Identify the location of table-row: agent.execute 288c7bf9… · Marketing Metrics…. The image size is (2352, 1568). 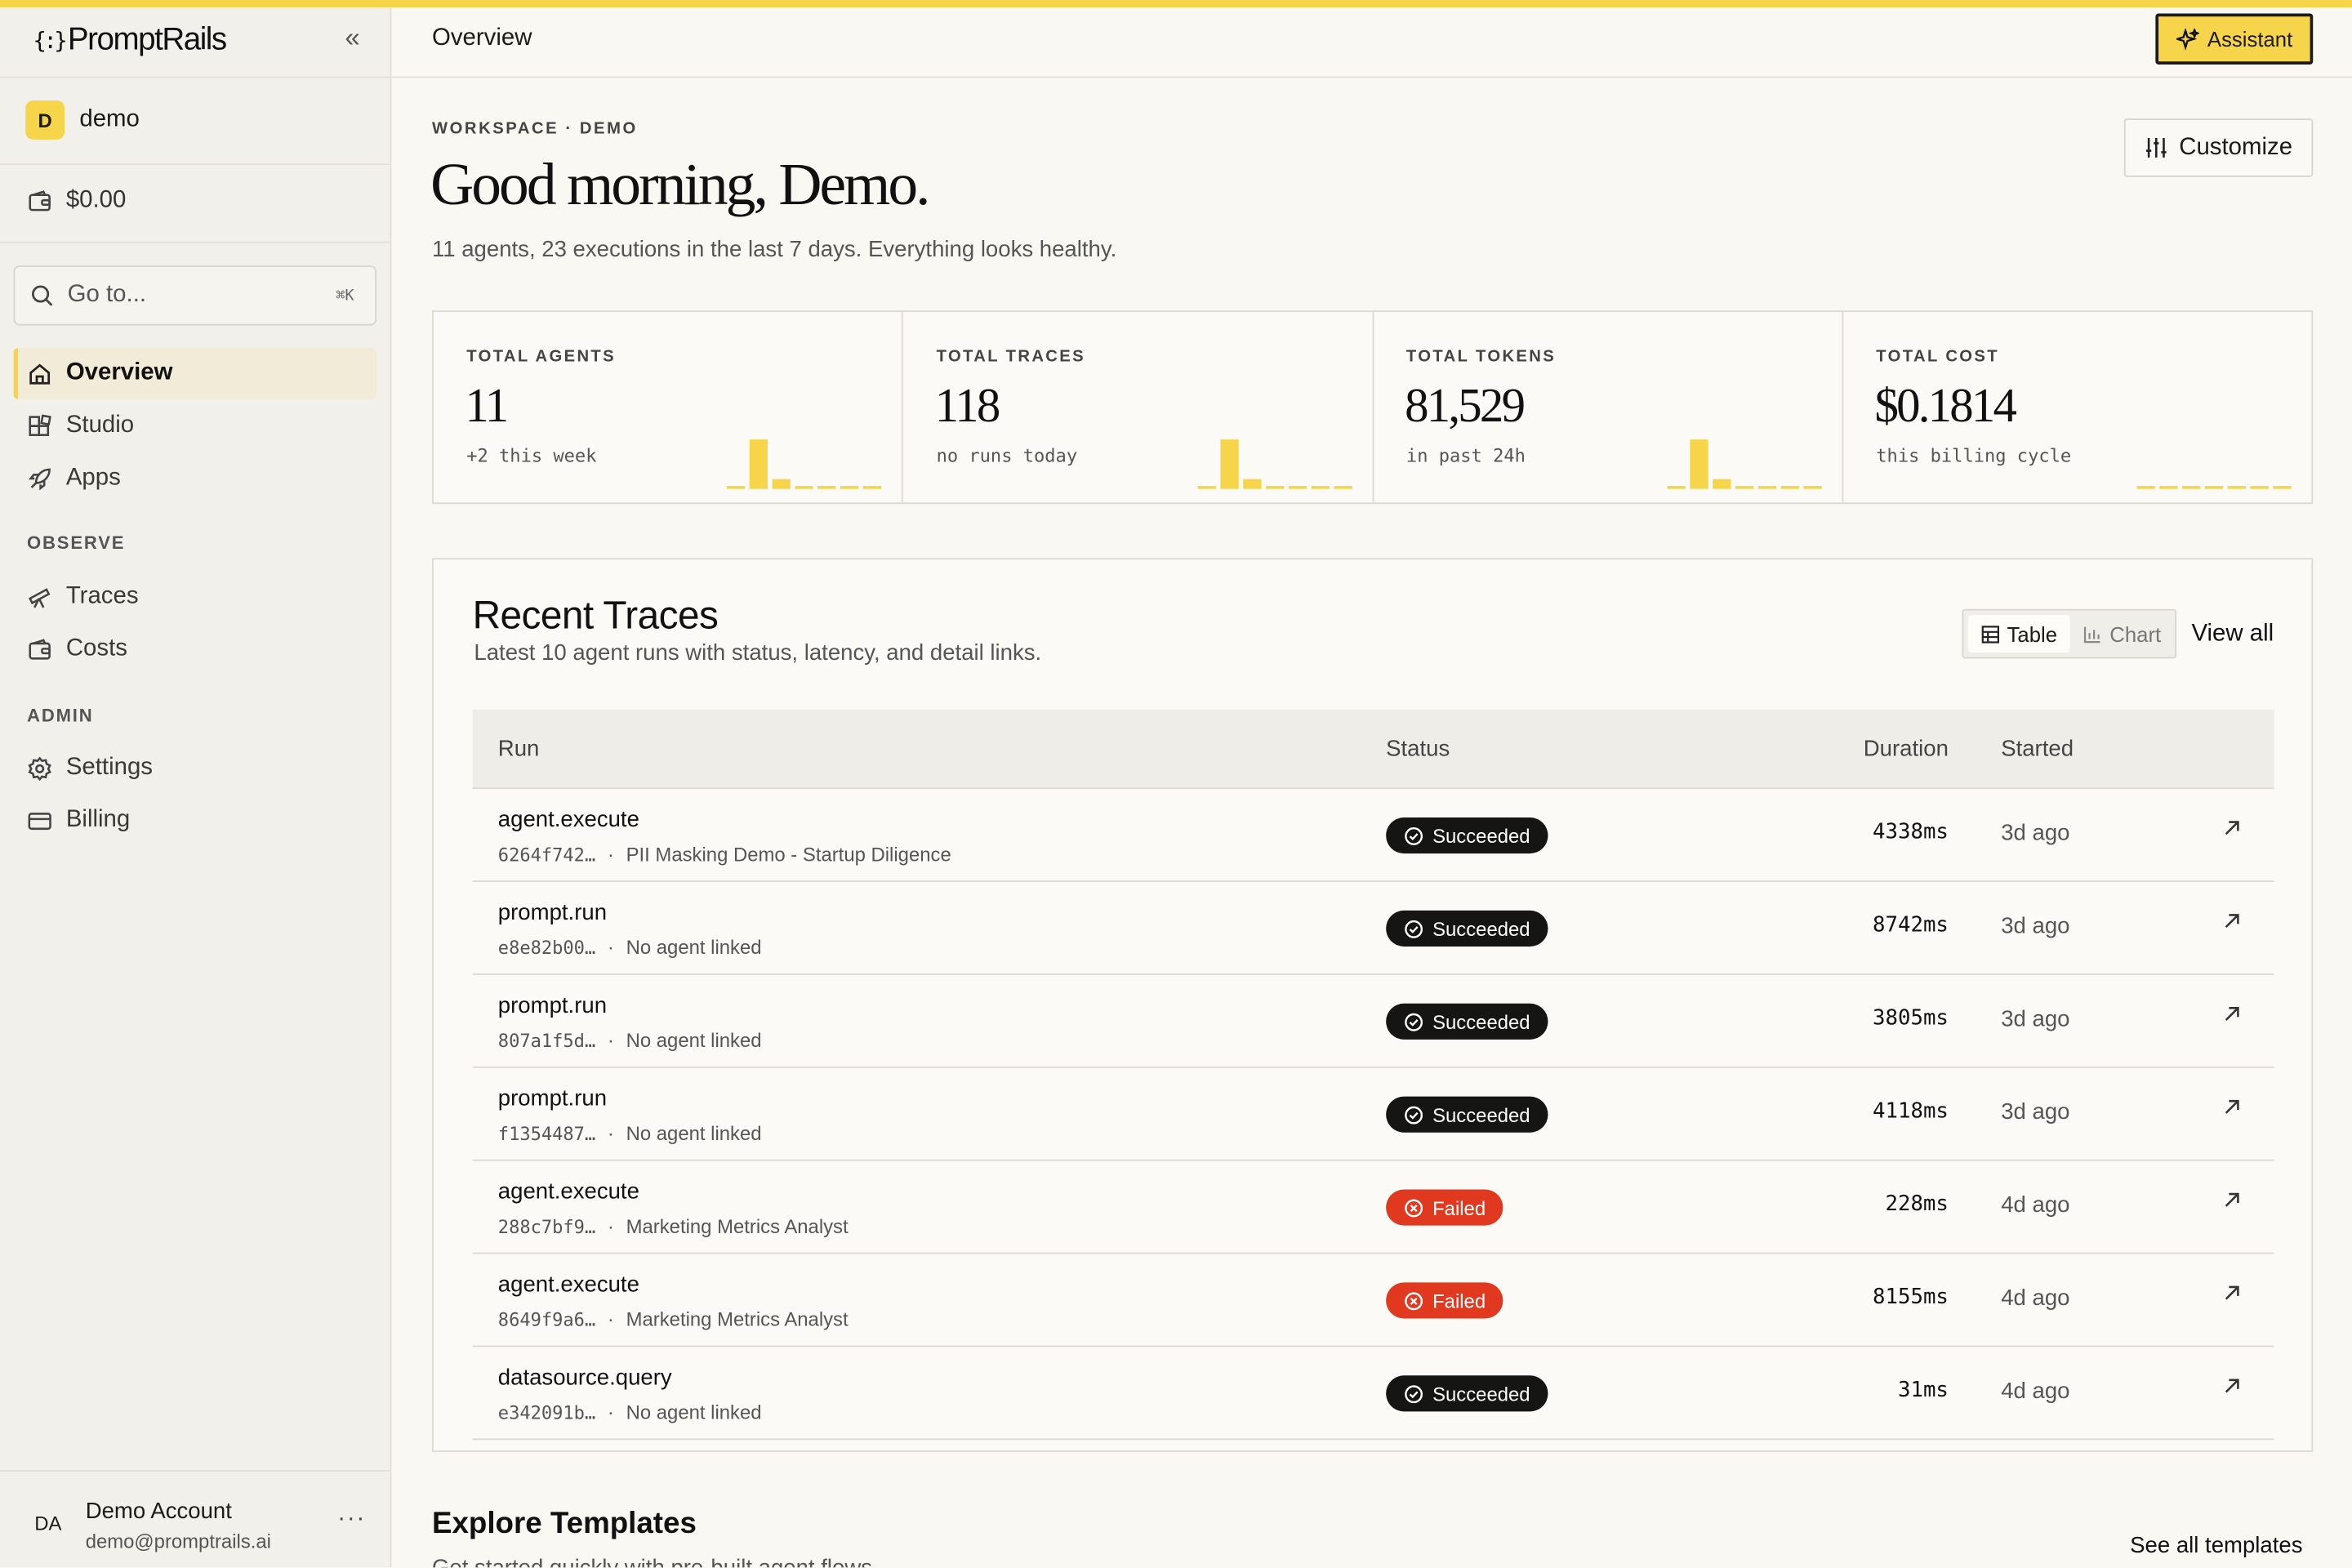
(1373, 1207).